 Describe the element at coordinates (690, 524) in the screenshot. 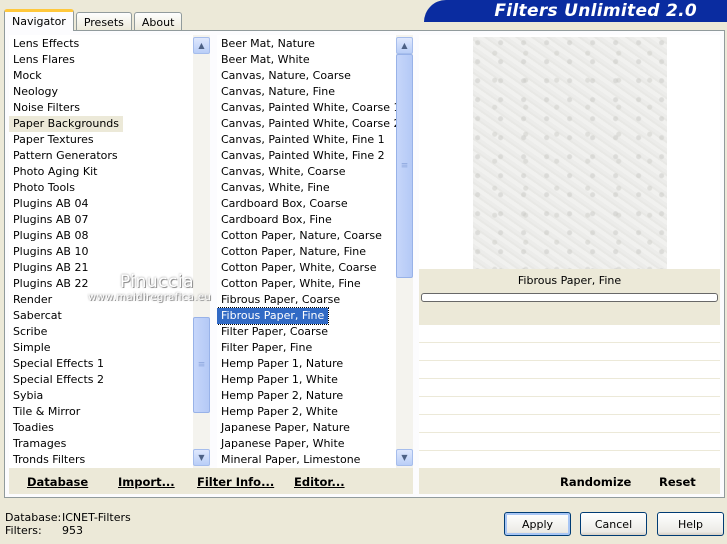

I see `help-button: Help` at that location.